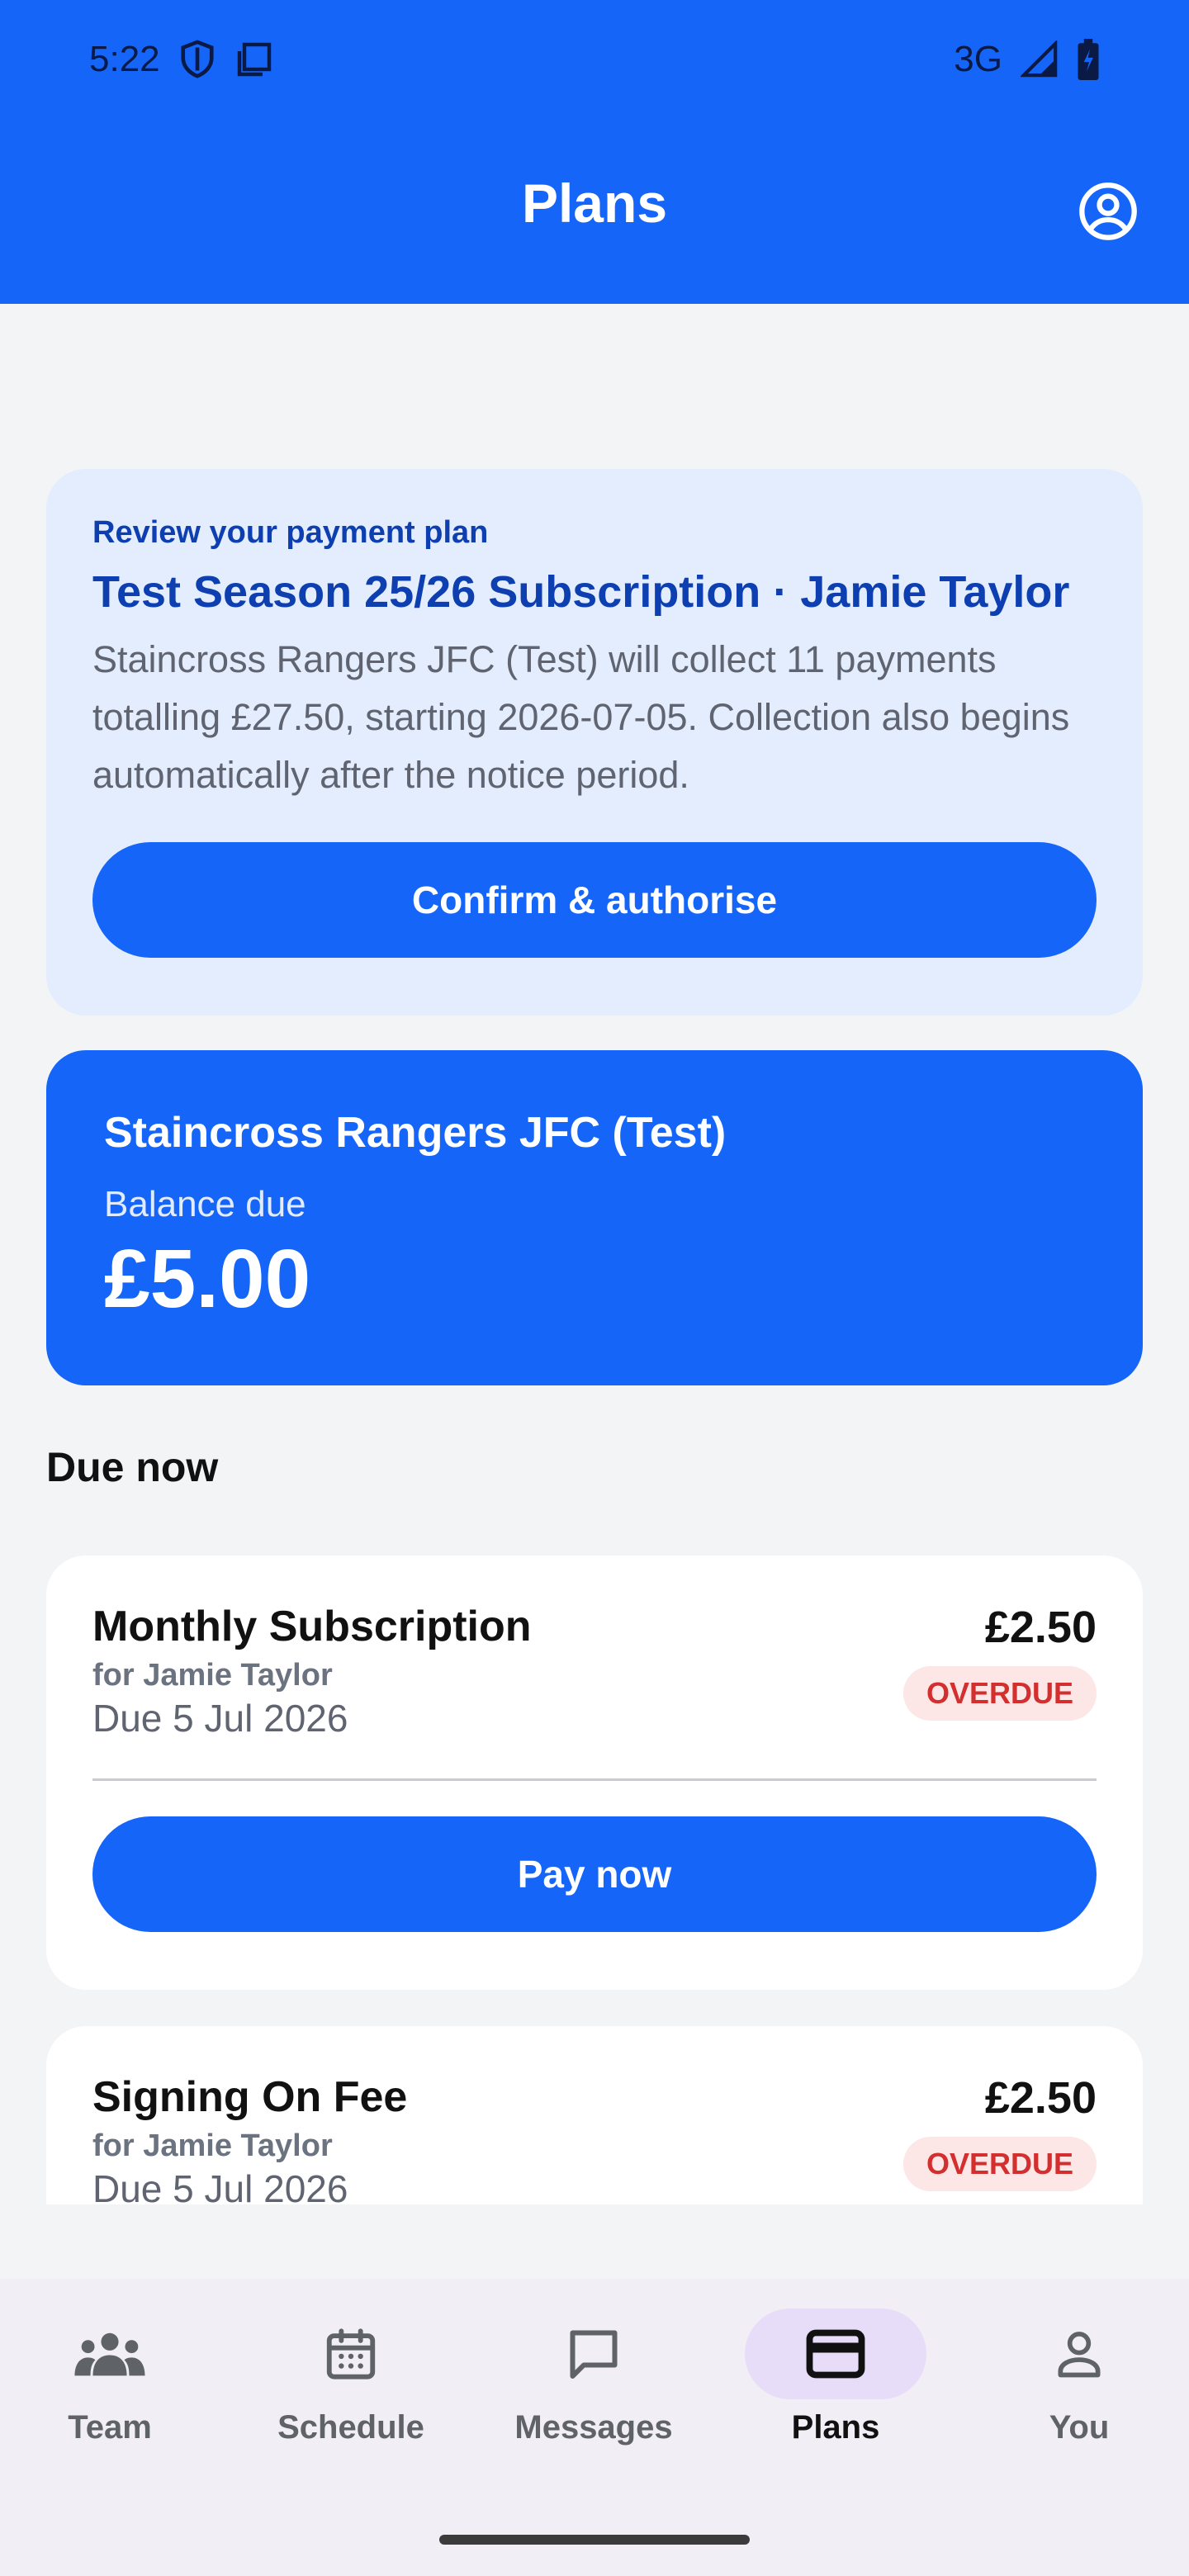 The height and width of the screenshot is (2576, 1189). Describe the element at coordinates (351, 2391) in the screenshot. I see `nav-item-schedule: Schedule` at that location.